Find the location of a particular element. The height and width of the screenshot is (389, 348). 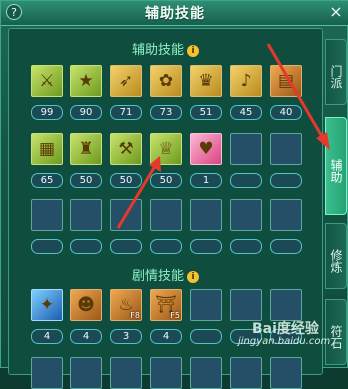

skill-slot: ♨ F8 is located at coordinates (126, 305).